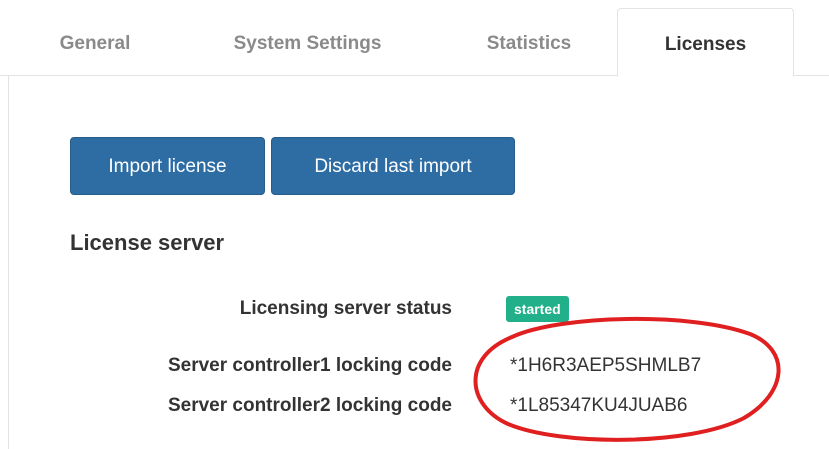 Image resolution: width=829 pixels, height=449 pixels. Describe the element at coordinates (606, 365) in the screenshot. I see `controller1-locking-code-value: *1H6R3AEP5SHMLB7` at that location.